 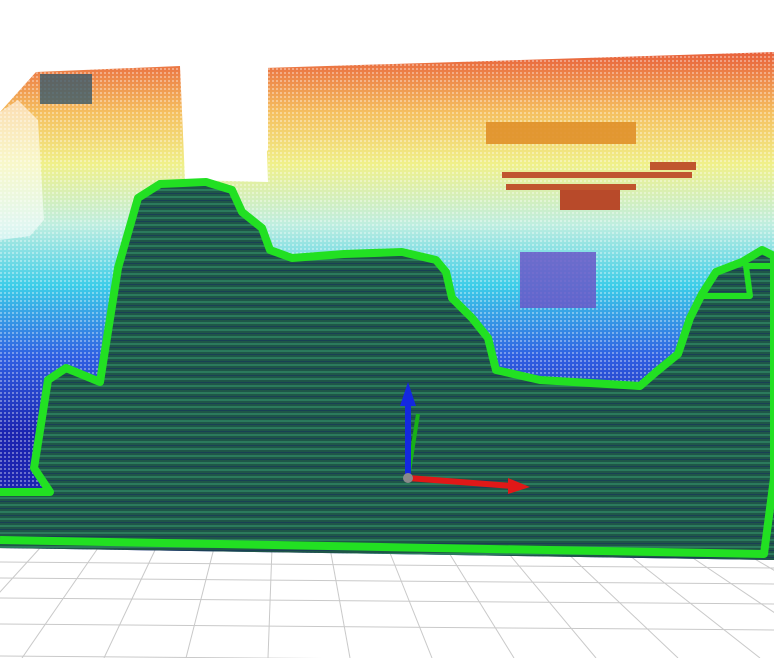 What do you see at coordinates (224, 119) in the screenshot?
I see `occlusion-blank` at bounding box center [224, 119].